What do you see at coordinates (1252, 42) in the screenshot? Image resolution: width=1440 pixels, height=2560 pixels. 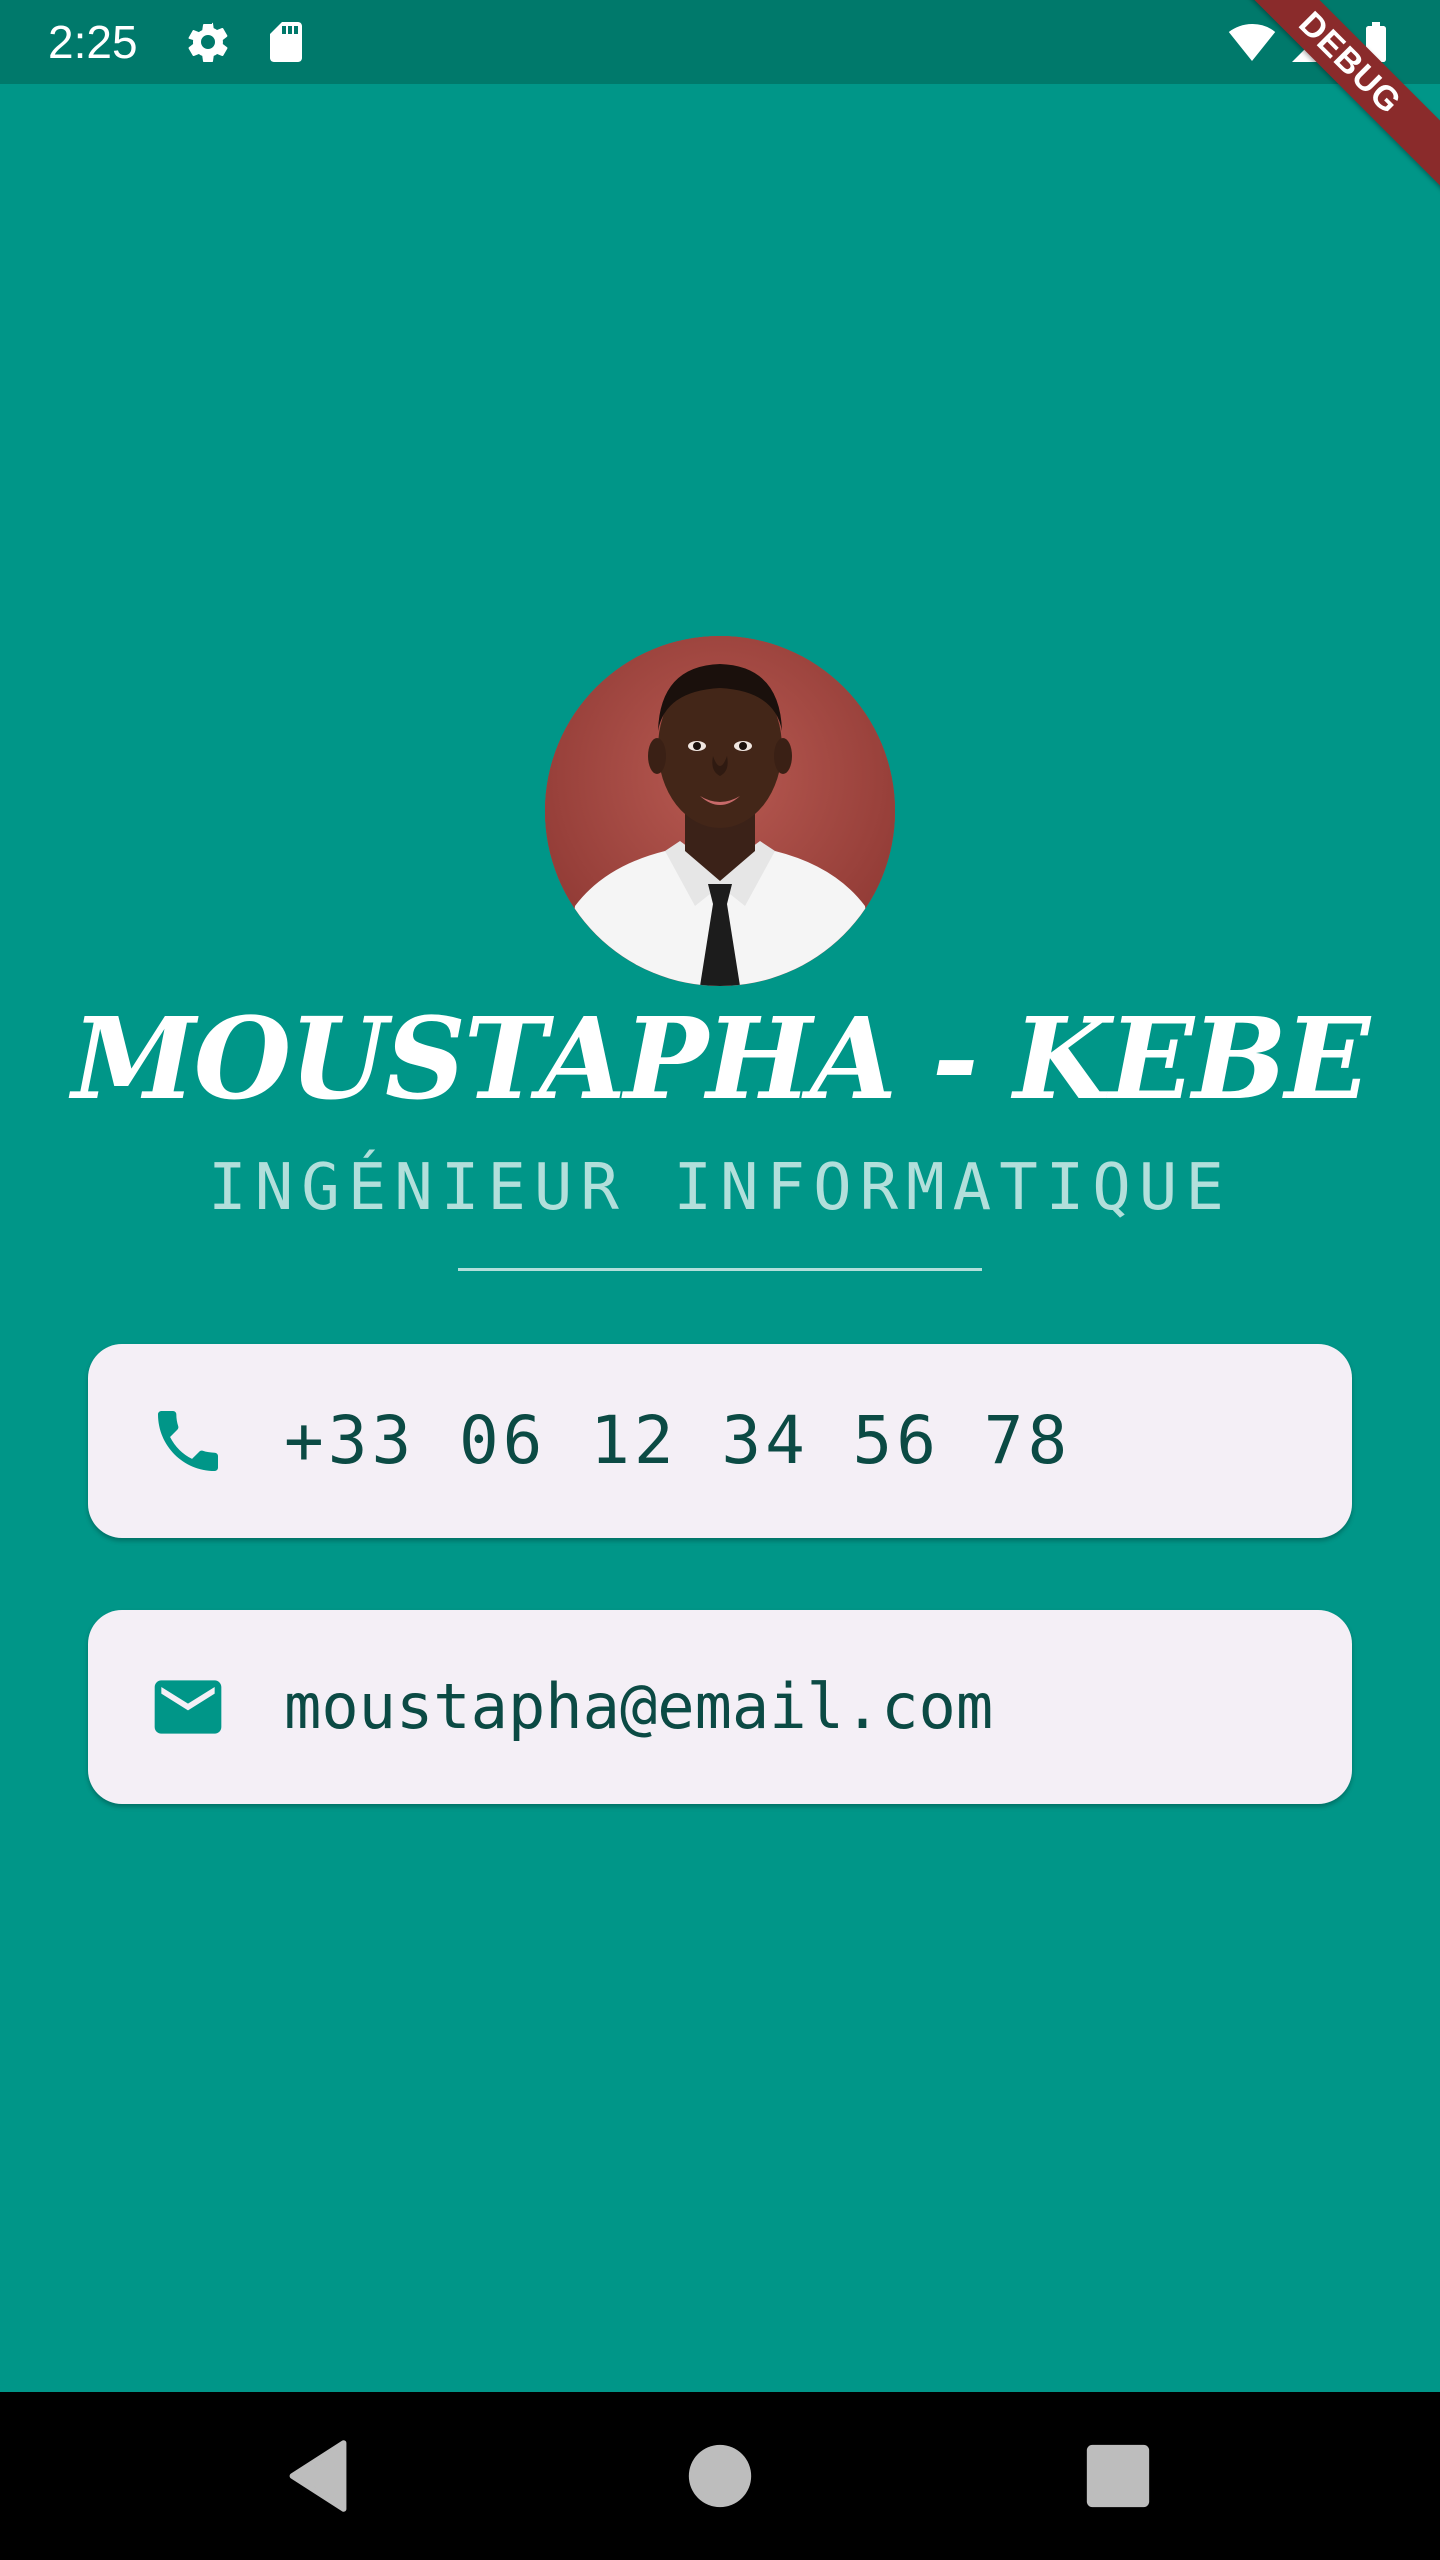 I see `wifi-icon` at bounding box center [1252, 42].